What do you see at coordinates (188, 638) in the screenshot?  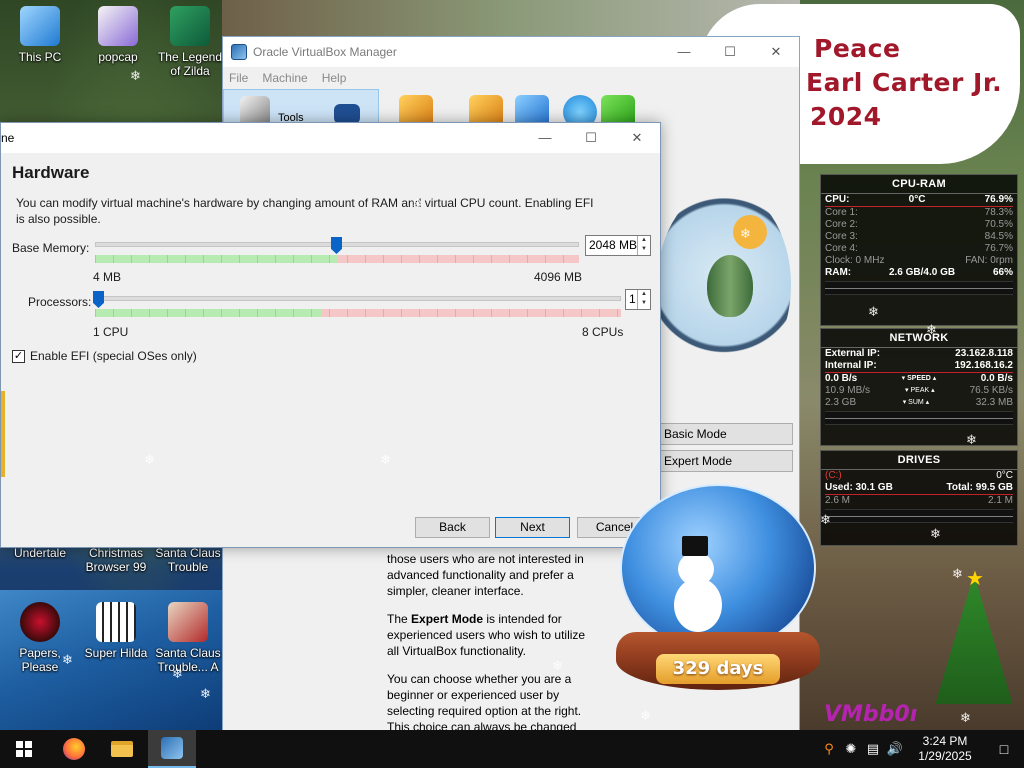 I see `desktop-icon-santa-claus-trouble-2: Santa Claus Trouble... A` at bounding box center [188, 638].